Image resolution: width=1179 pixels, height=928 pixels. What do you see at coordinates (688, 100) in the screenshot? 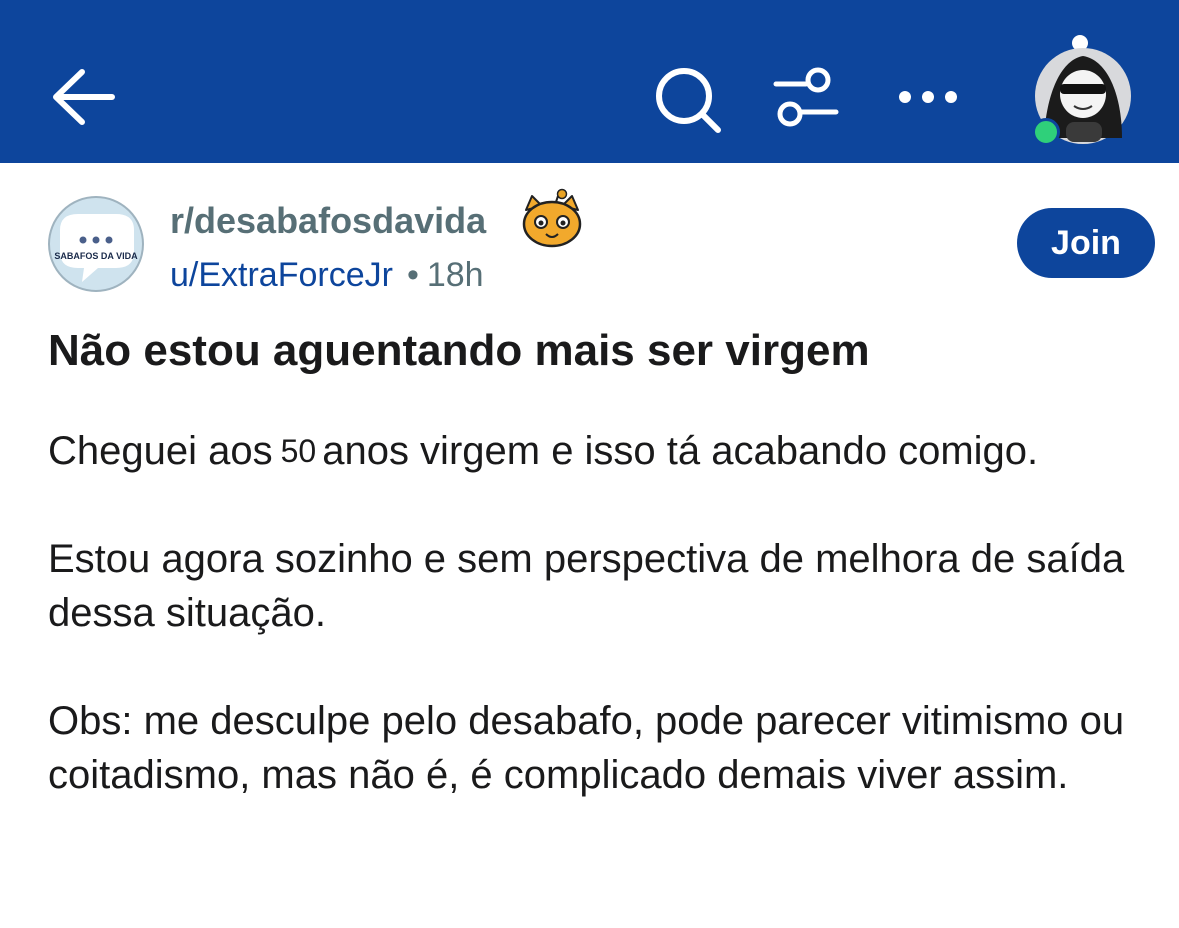
I see `search-icon` at bounding box center [688, 100].